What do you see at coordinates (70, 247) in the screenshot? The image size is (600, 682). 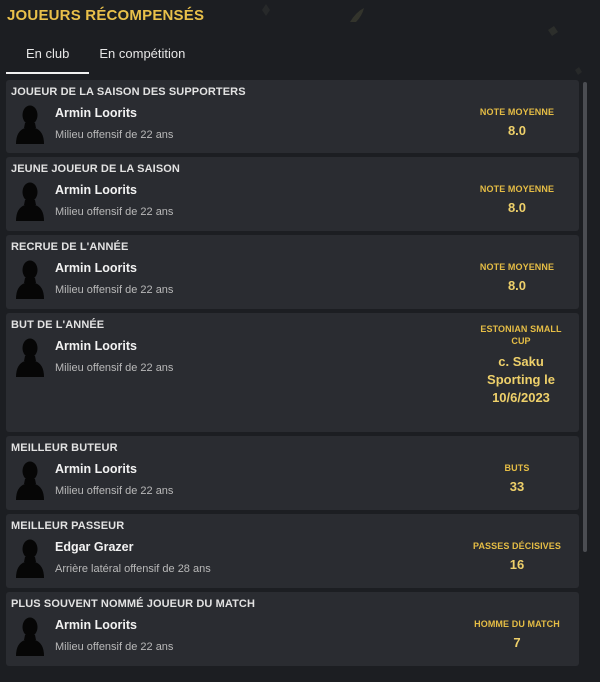 I see `award-title: RECRUE DE L'ANNÉE` at bounding box center [70, 247].